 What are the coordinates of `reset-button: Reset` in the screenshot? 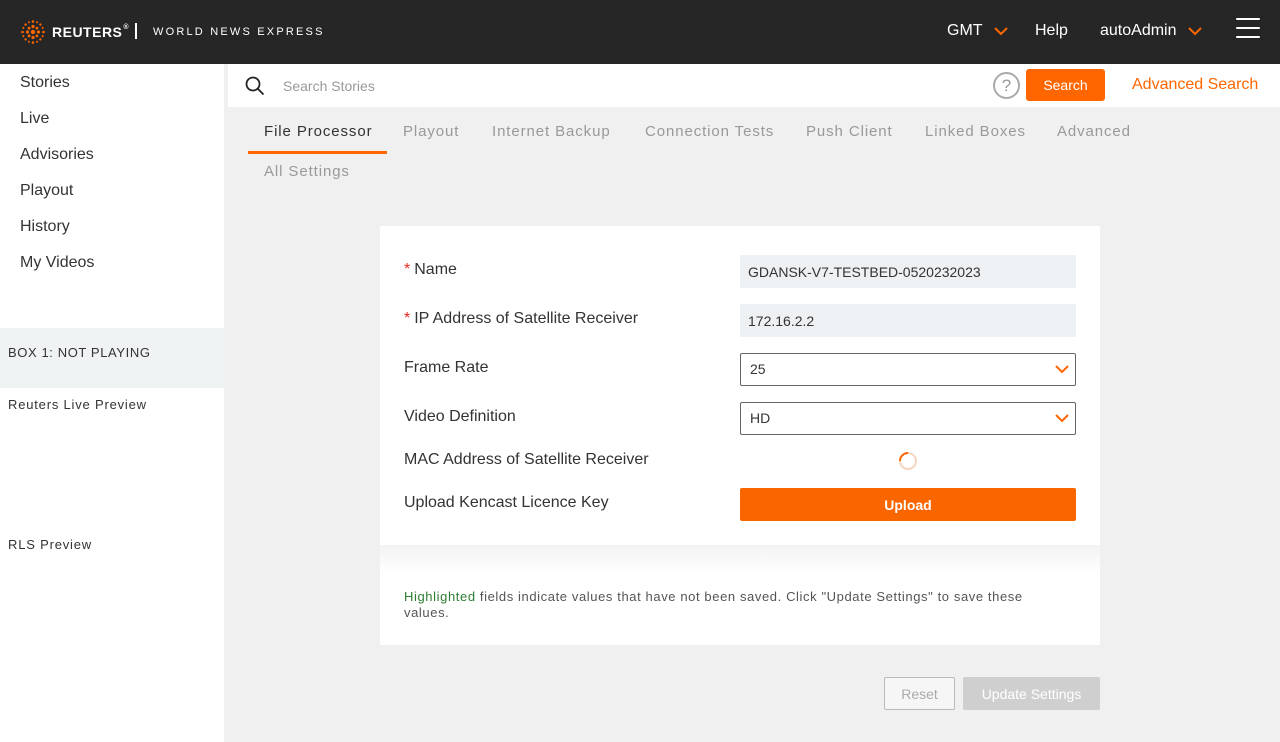 It's located at (919, 693).